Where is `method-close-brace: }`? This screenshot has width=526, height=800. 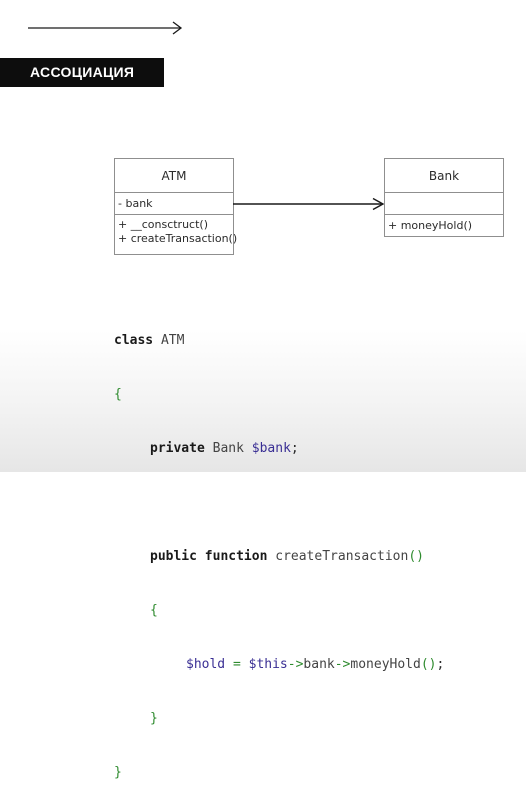 method-close-brace: } is located at coordinates (154, 718).